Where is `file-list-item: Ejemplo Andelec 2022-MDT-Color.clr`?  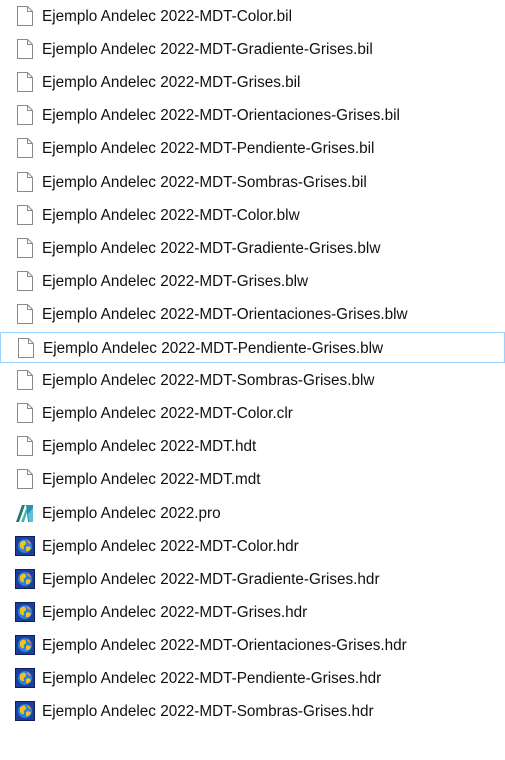 file-list-item: Ejemplo Andelec 2022-MDT-Color.clr is located at coordinates (252, 413).